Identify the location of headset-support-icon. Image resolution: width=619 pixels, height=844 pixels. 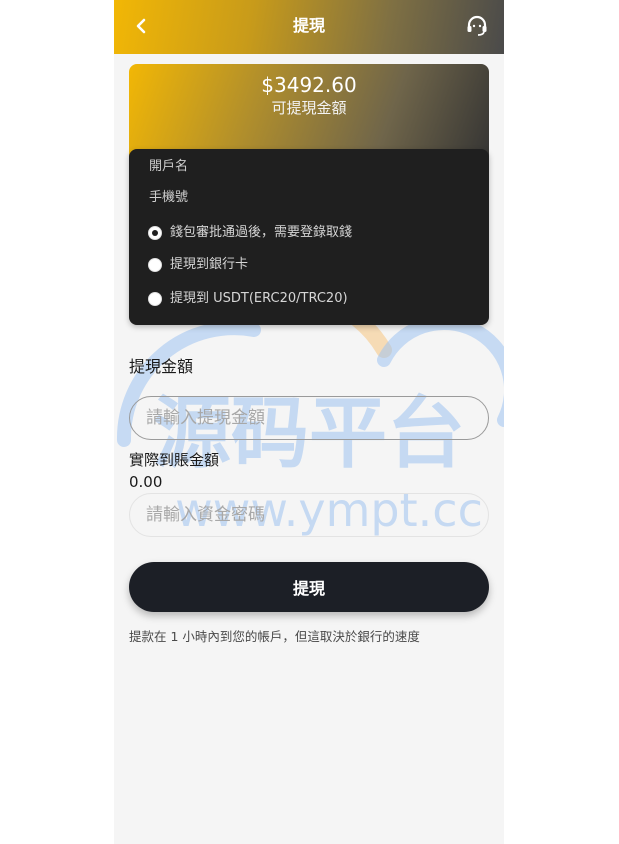
(477, 25).